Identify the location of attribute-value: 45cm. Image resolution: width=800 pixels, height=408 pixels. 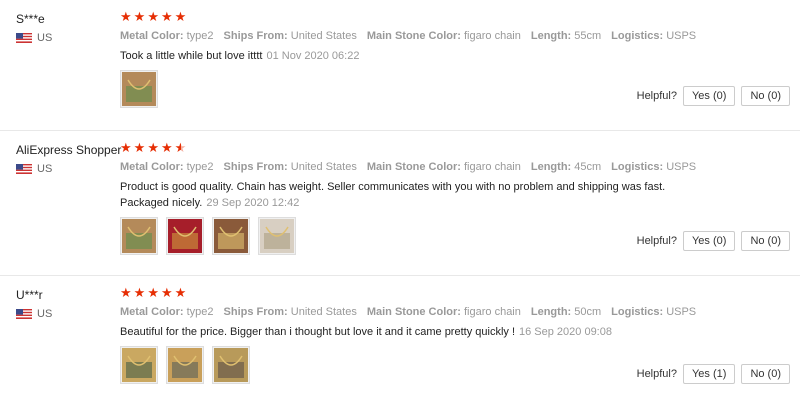
(588, 167).